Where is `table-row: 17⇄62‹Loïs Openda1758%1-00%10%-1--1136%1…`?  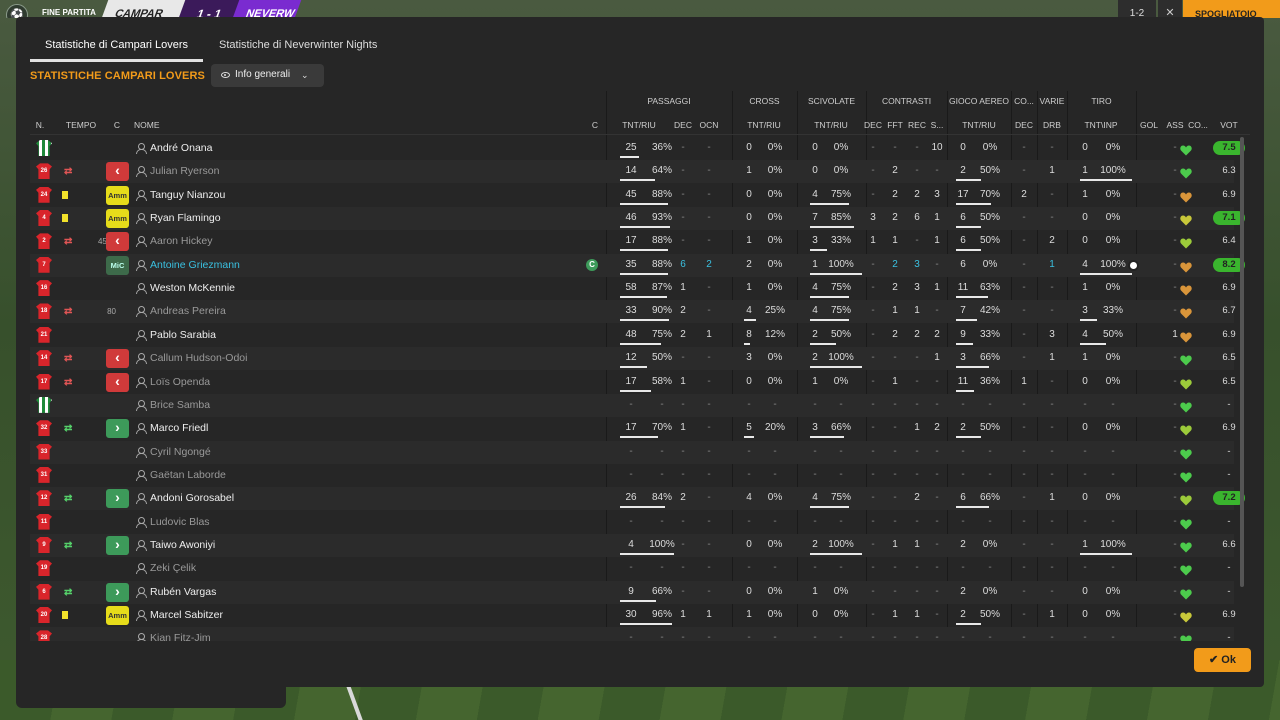 table-row: 17⇄62‹Loïs Openda1758%1-00%10%-1--1136%1… is located at coordinates (633, 382).